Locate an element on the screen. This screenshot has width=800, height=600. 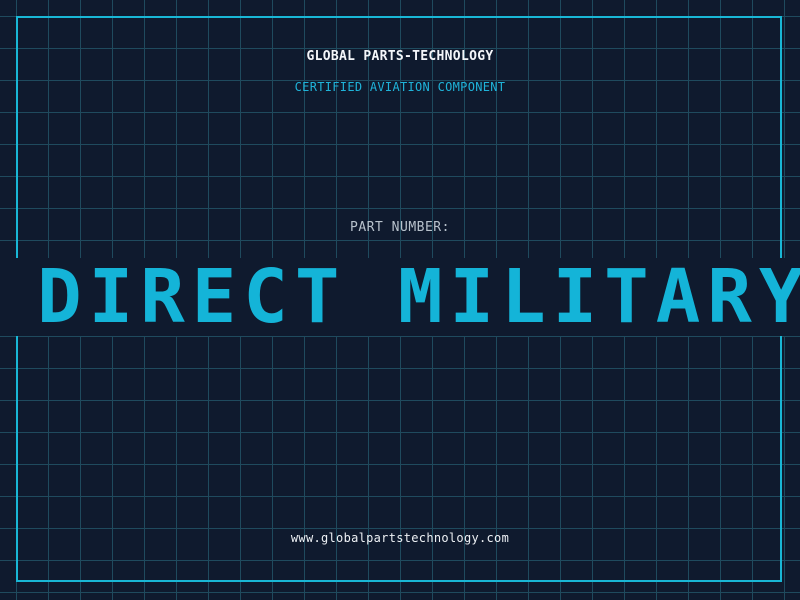
company-name: GLOBAL PARTS-TECHNOLOGY is located at coordinates (400, 56).